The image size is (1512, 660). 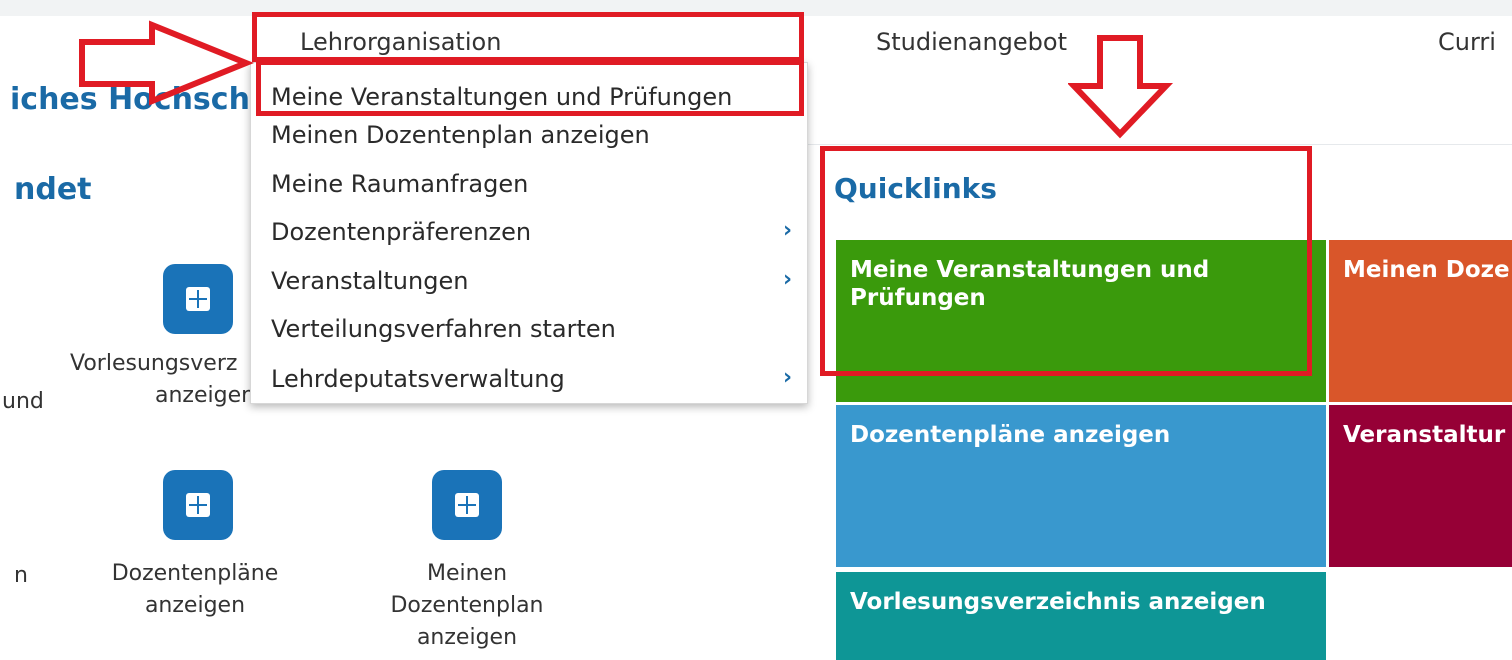 I want to click on quicklink-label: Dozentenpläne anzeigen, so click(x=1010, y=435).